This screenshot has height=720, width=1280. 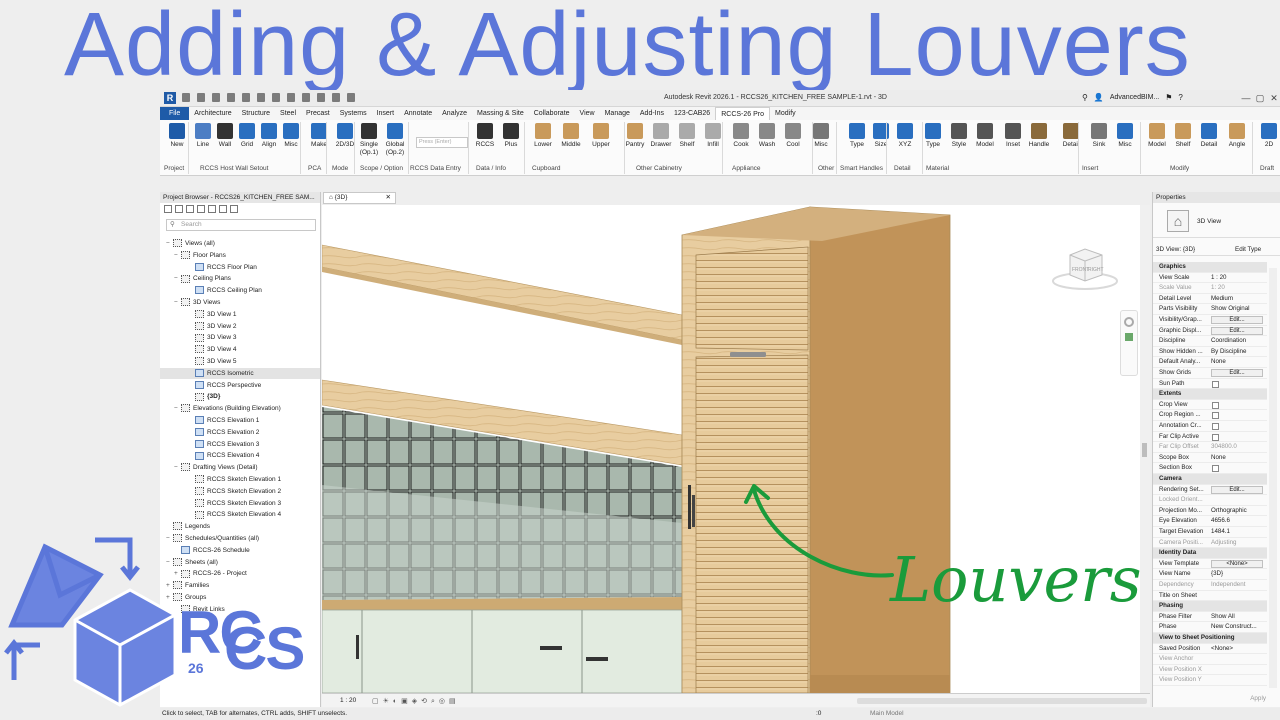 I want to click on tab-modify: Modify, so click(x=785, y=113).